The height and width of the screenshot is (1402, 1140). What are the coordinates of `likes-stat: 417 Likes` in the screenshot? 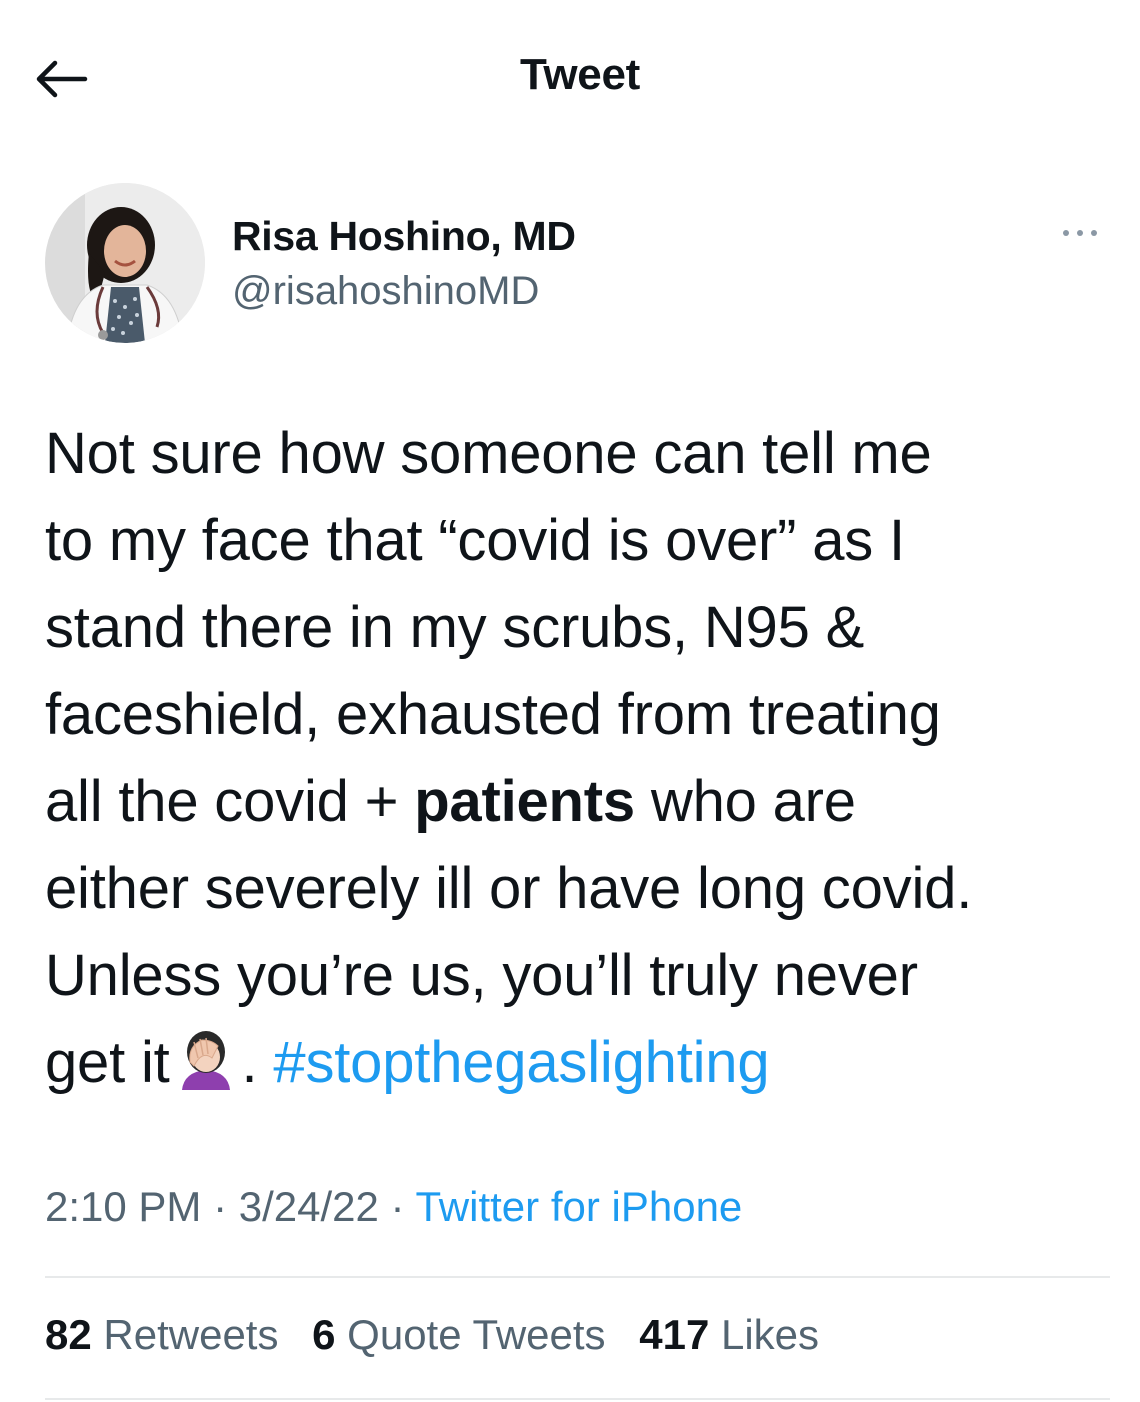 It's located at (729, 1334).